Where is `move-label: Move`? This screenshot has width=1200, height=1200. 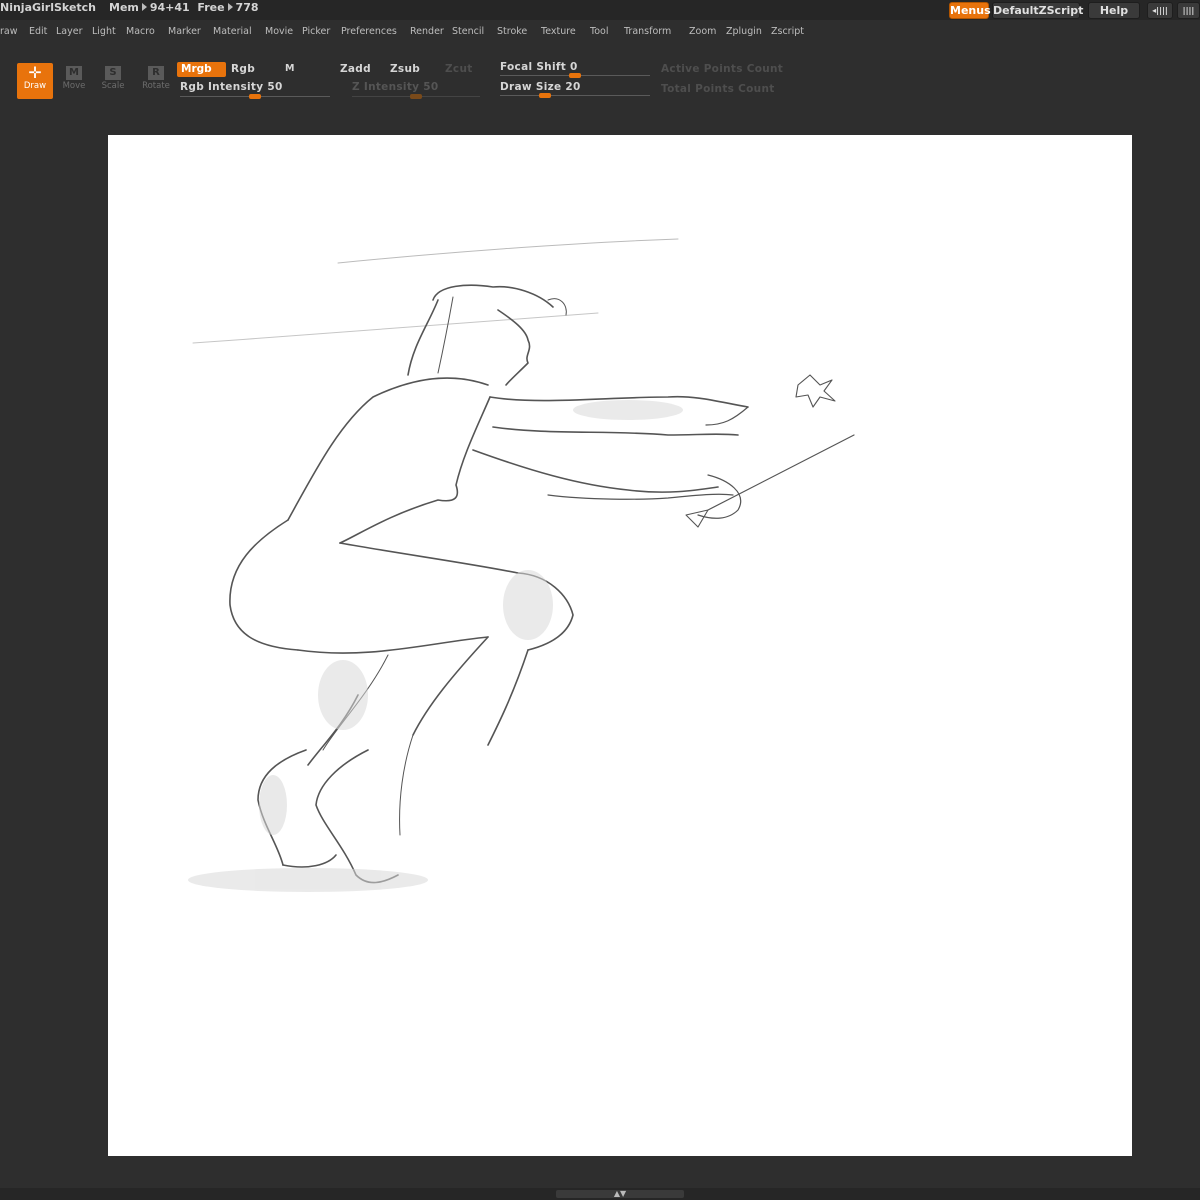 move-label: Move is located at coordinates (74, 86).